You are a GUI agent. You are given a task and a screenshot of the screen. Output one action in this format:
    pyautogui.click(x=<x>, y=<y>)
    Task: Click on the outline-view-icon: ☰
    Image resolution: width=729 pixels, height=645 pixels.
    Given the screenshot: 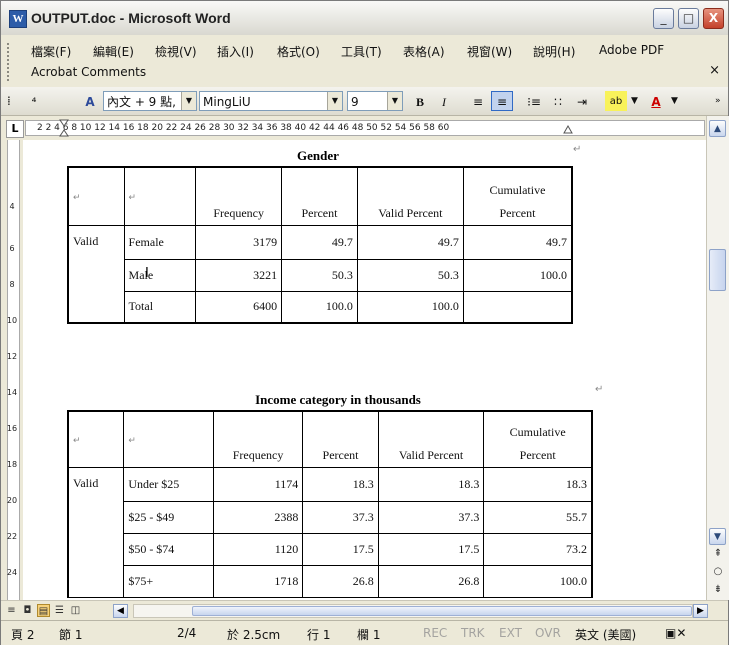 What is the action you would take?
    pyautogui.click(x=59, y=610)
    